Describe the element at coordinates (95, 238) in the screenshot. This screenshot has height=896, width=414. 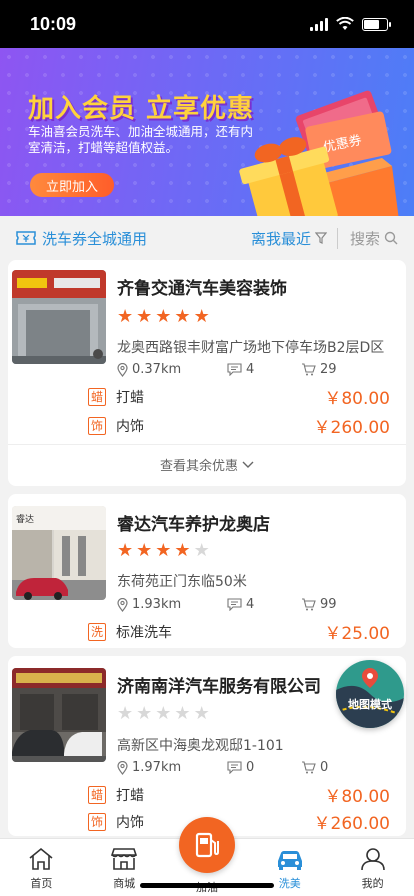
I see `coupon-text: 洗车券全城通用` at that location.